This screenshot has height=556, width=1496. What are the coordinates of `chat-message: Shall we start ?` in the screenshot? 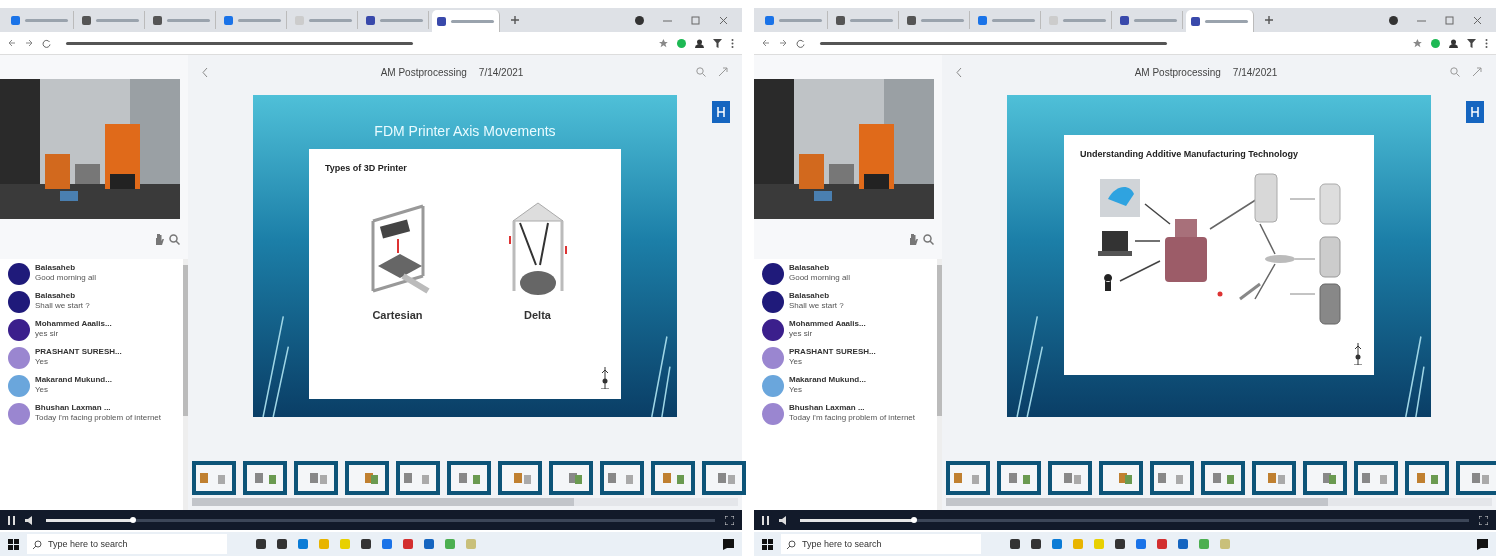 It's located at (816, 306).